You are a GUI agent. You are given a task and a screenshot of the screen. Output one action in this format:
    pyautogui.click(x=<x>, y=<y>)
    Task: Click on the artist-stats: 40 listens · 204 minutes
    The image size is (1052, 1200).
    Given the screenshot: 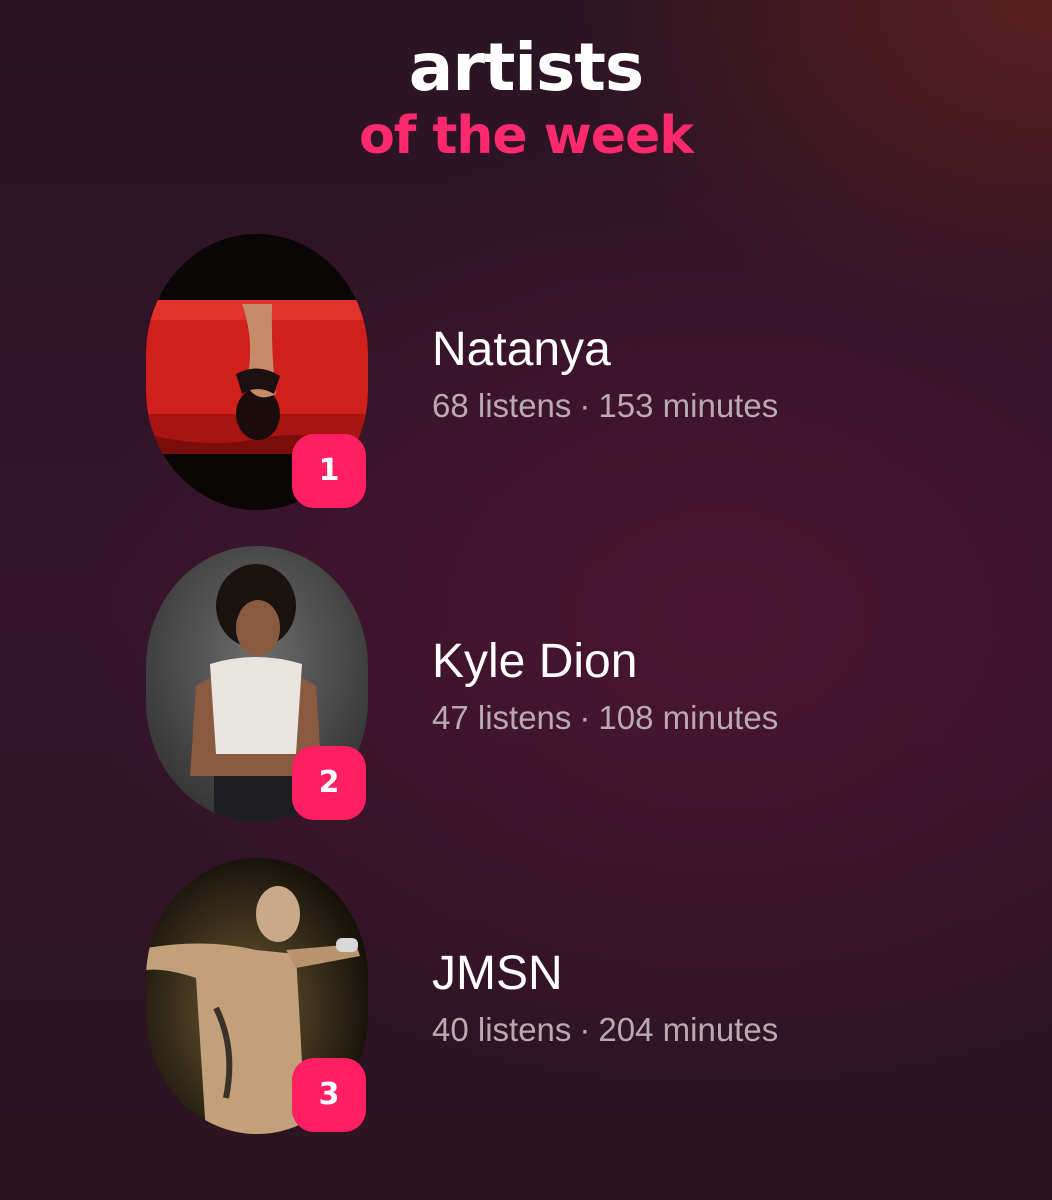 What is the action you would take?
    pyautogui.click(x=605, y=1030)
    